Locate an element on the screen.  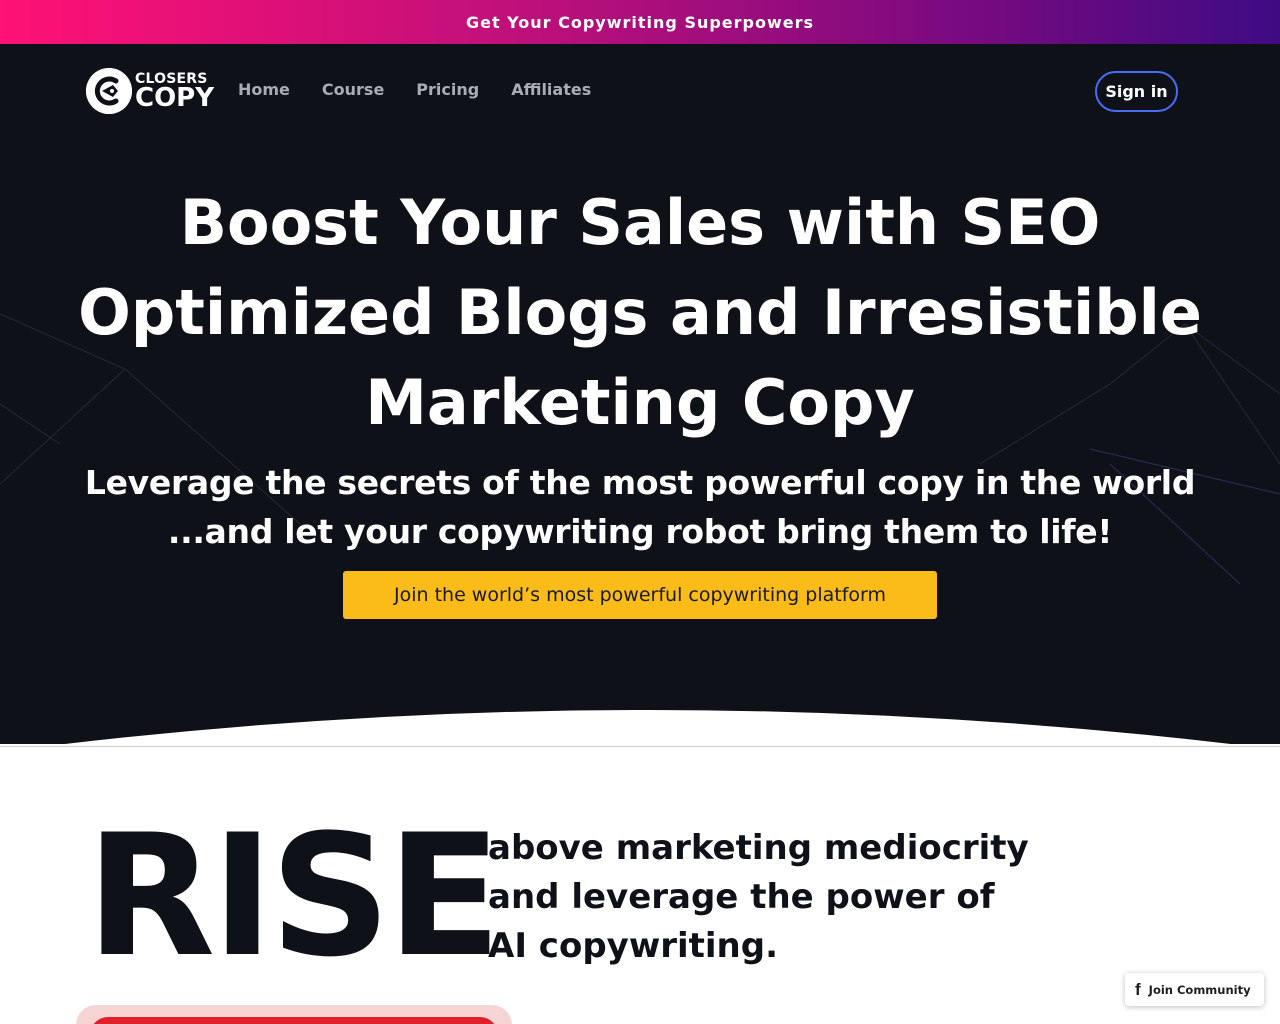
nav-item-course: Course is located at coordinates (353, 89).